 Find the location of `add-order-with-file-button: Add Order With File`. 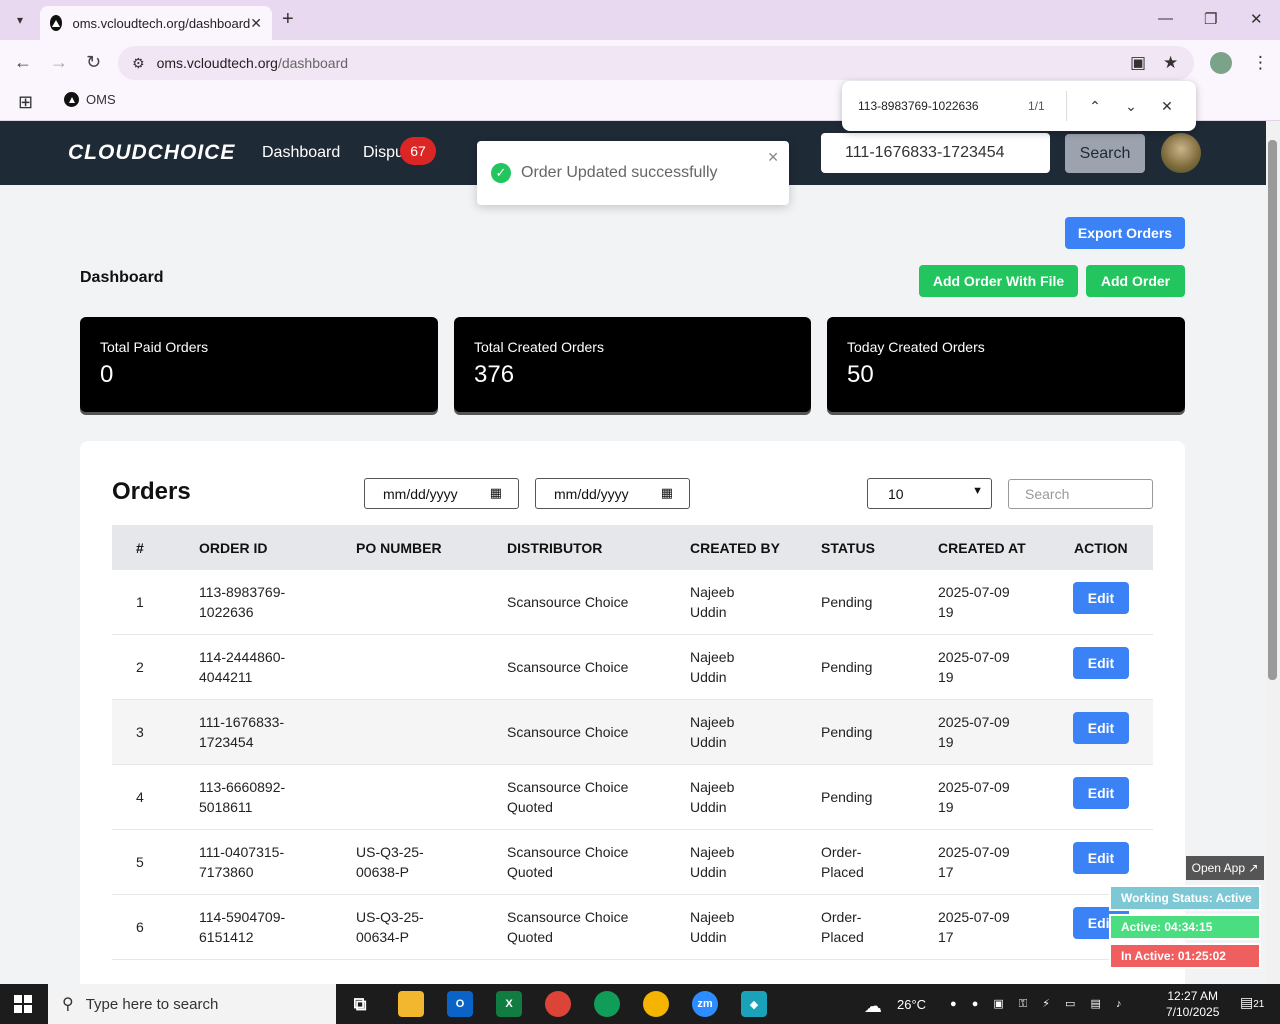

add-order-with-file-button: Add Order With File is located at coordinates (998, 281).